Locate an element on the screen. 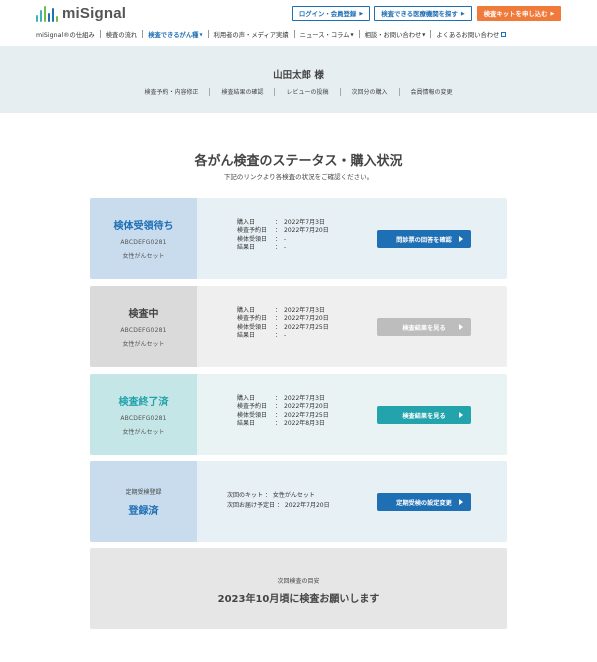 This screenshot has height=662, width=597. find-clinic-button-label: 検査できる医療機関を探す is located at coordinates (419, 14).